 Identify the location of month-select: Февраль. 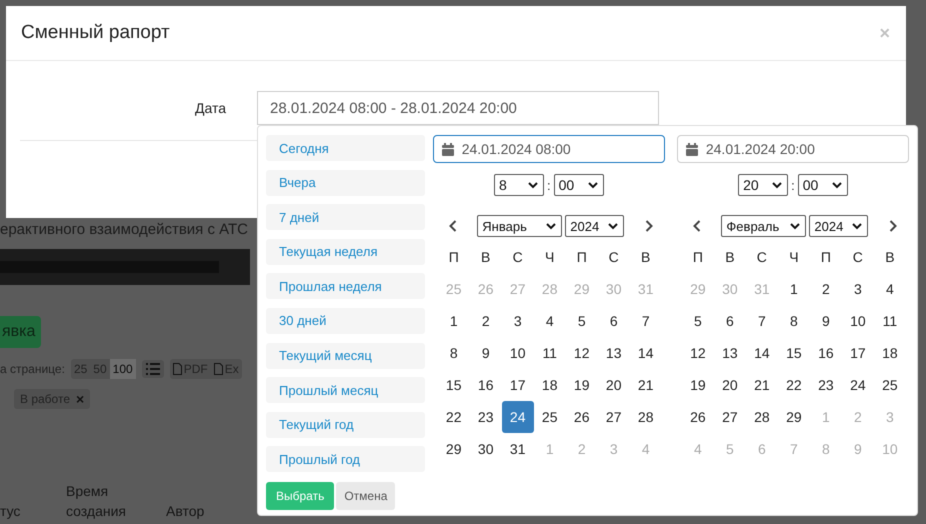
(763, 226).